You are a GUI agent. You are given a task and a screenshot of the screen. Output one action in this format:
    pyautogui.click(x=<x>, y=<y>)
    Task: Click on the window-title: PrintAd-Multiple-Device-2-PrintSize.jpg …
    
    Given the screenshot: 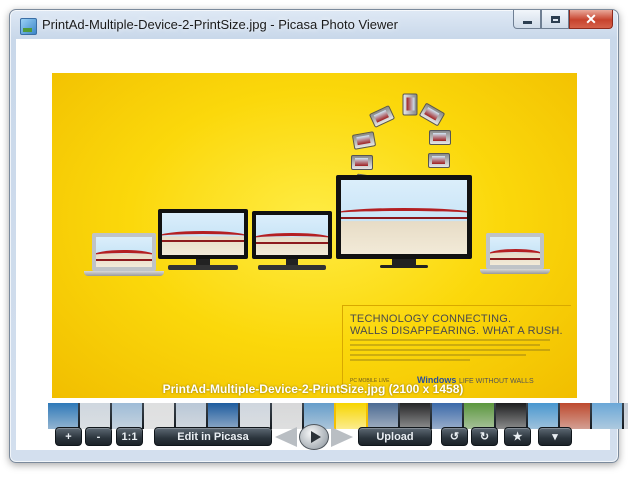 What is the action you would take?
    pyautogui.click(x=220, y=24)
    